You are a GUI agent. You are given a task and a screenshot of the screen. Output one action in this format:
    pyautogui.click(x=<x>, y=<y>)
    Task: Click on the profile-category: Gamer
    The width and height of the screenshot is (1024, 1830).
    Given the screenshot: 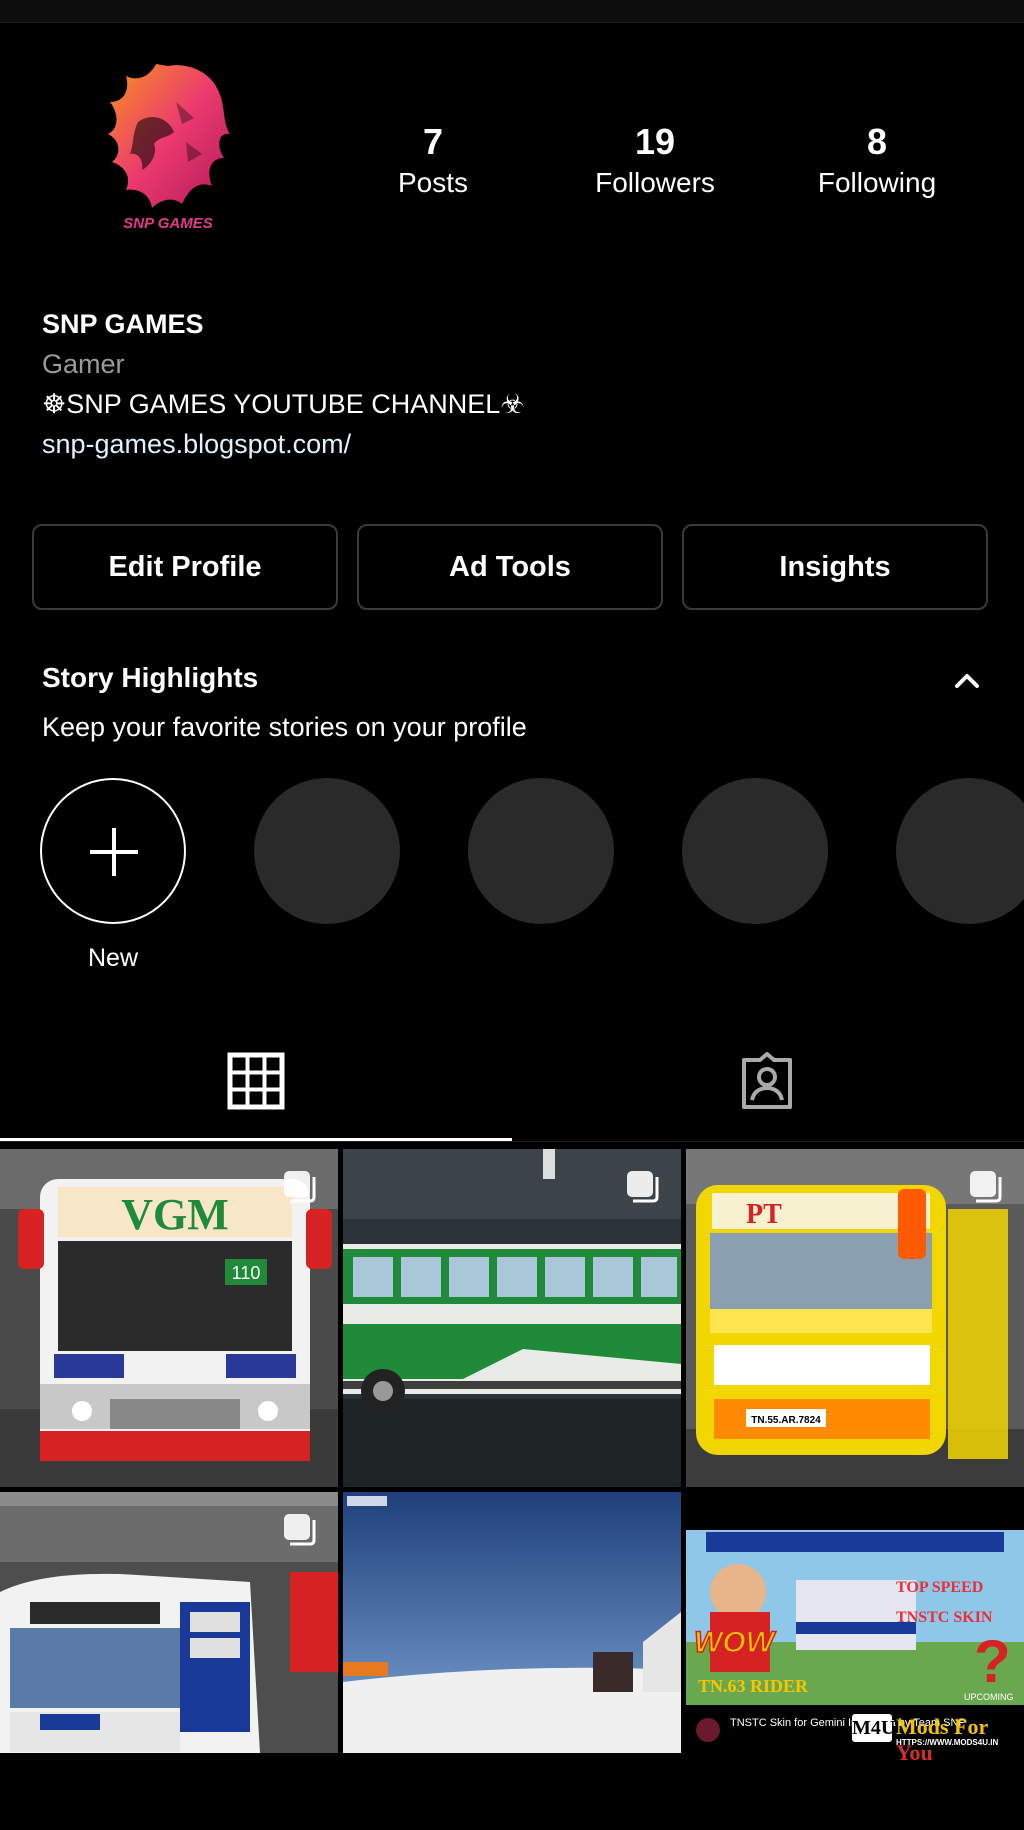 What is the action you would take?
    pyautogui.click(x=83, y=364)
    